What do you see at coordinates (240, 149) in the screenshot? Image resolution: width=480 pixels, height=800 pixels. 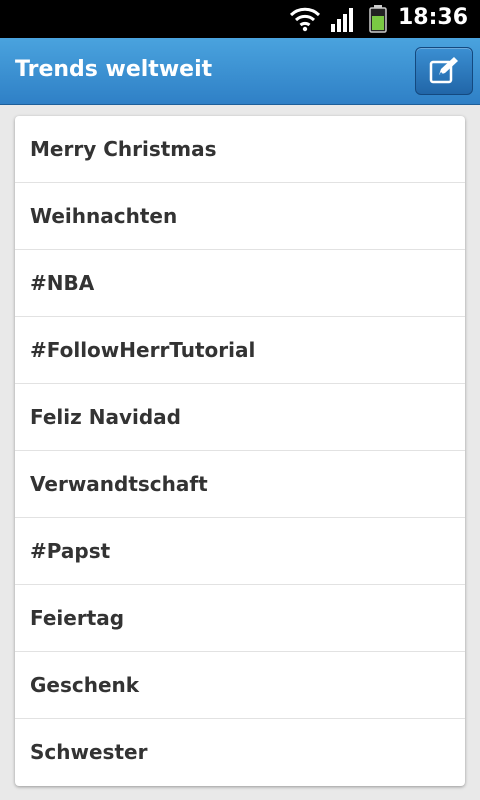 I see `list-item: Merry Christmas` at bounding box center [240, 149].